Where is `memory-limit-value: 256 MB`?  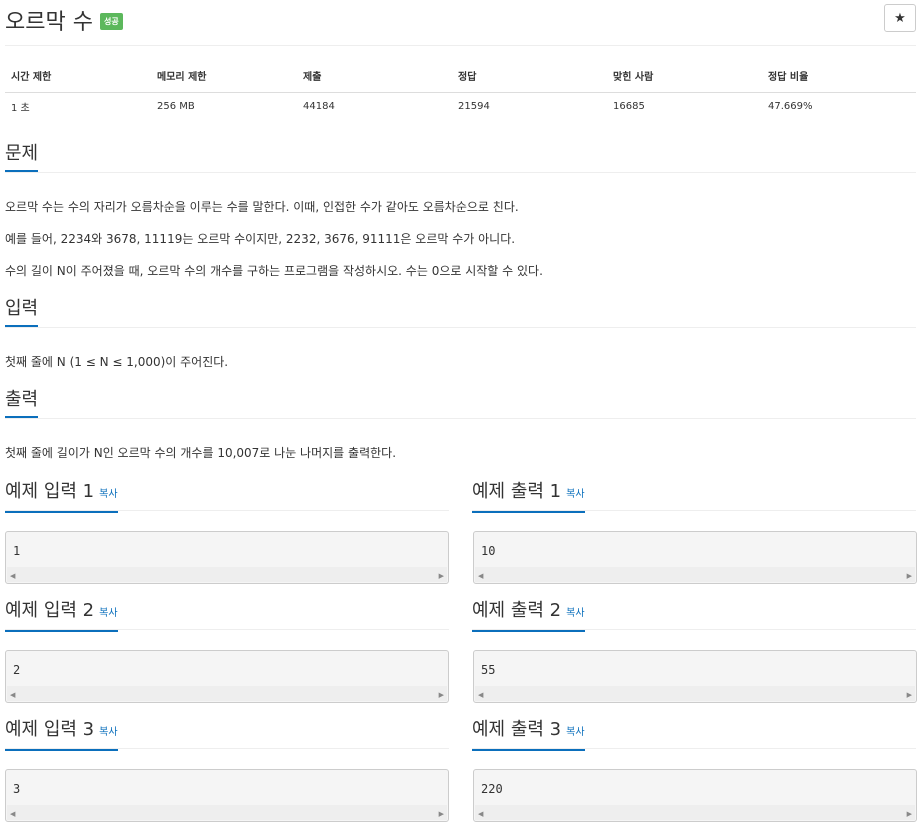
memory-limit-value: 256 MB is located at coordinates (176, 106).